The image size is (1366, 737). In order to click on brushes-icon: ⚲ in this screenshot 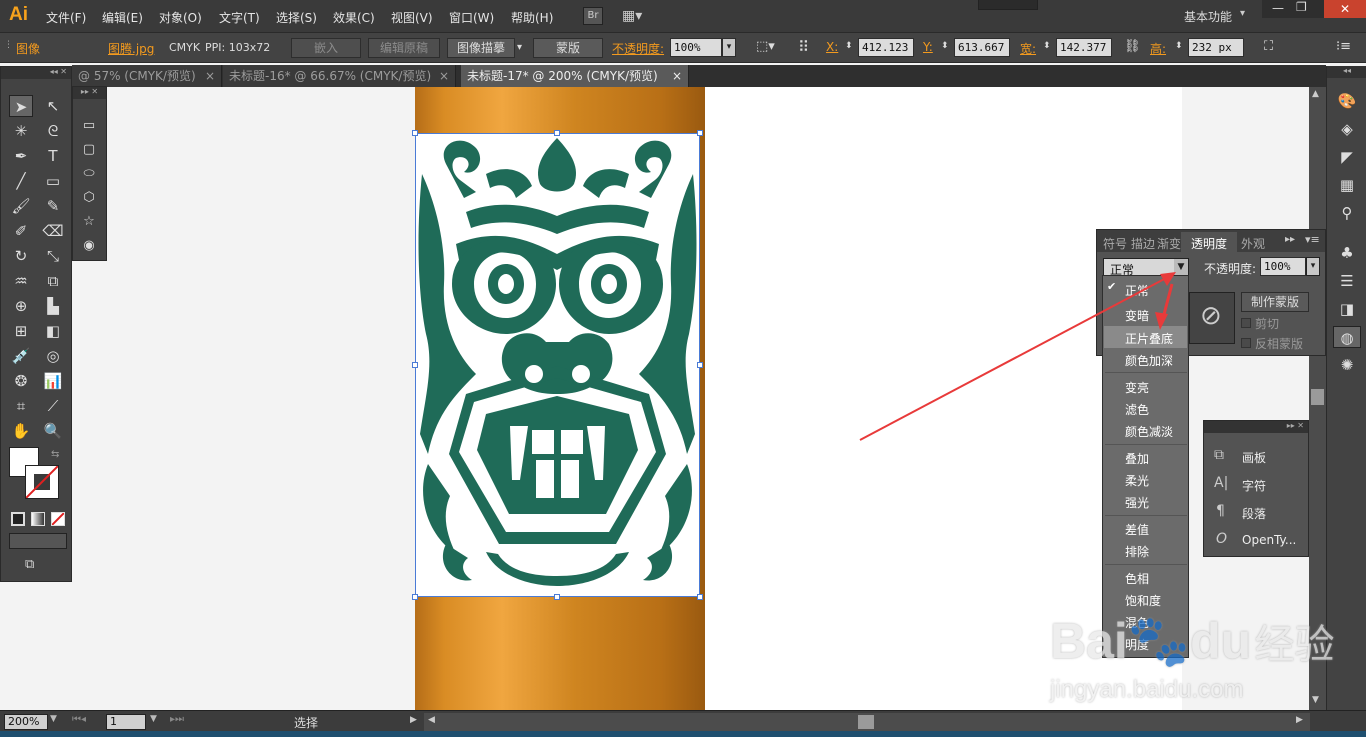, I will do `click(1347, 213)`.